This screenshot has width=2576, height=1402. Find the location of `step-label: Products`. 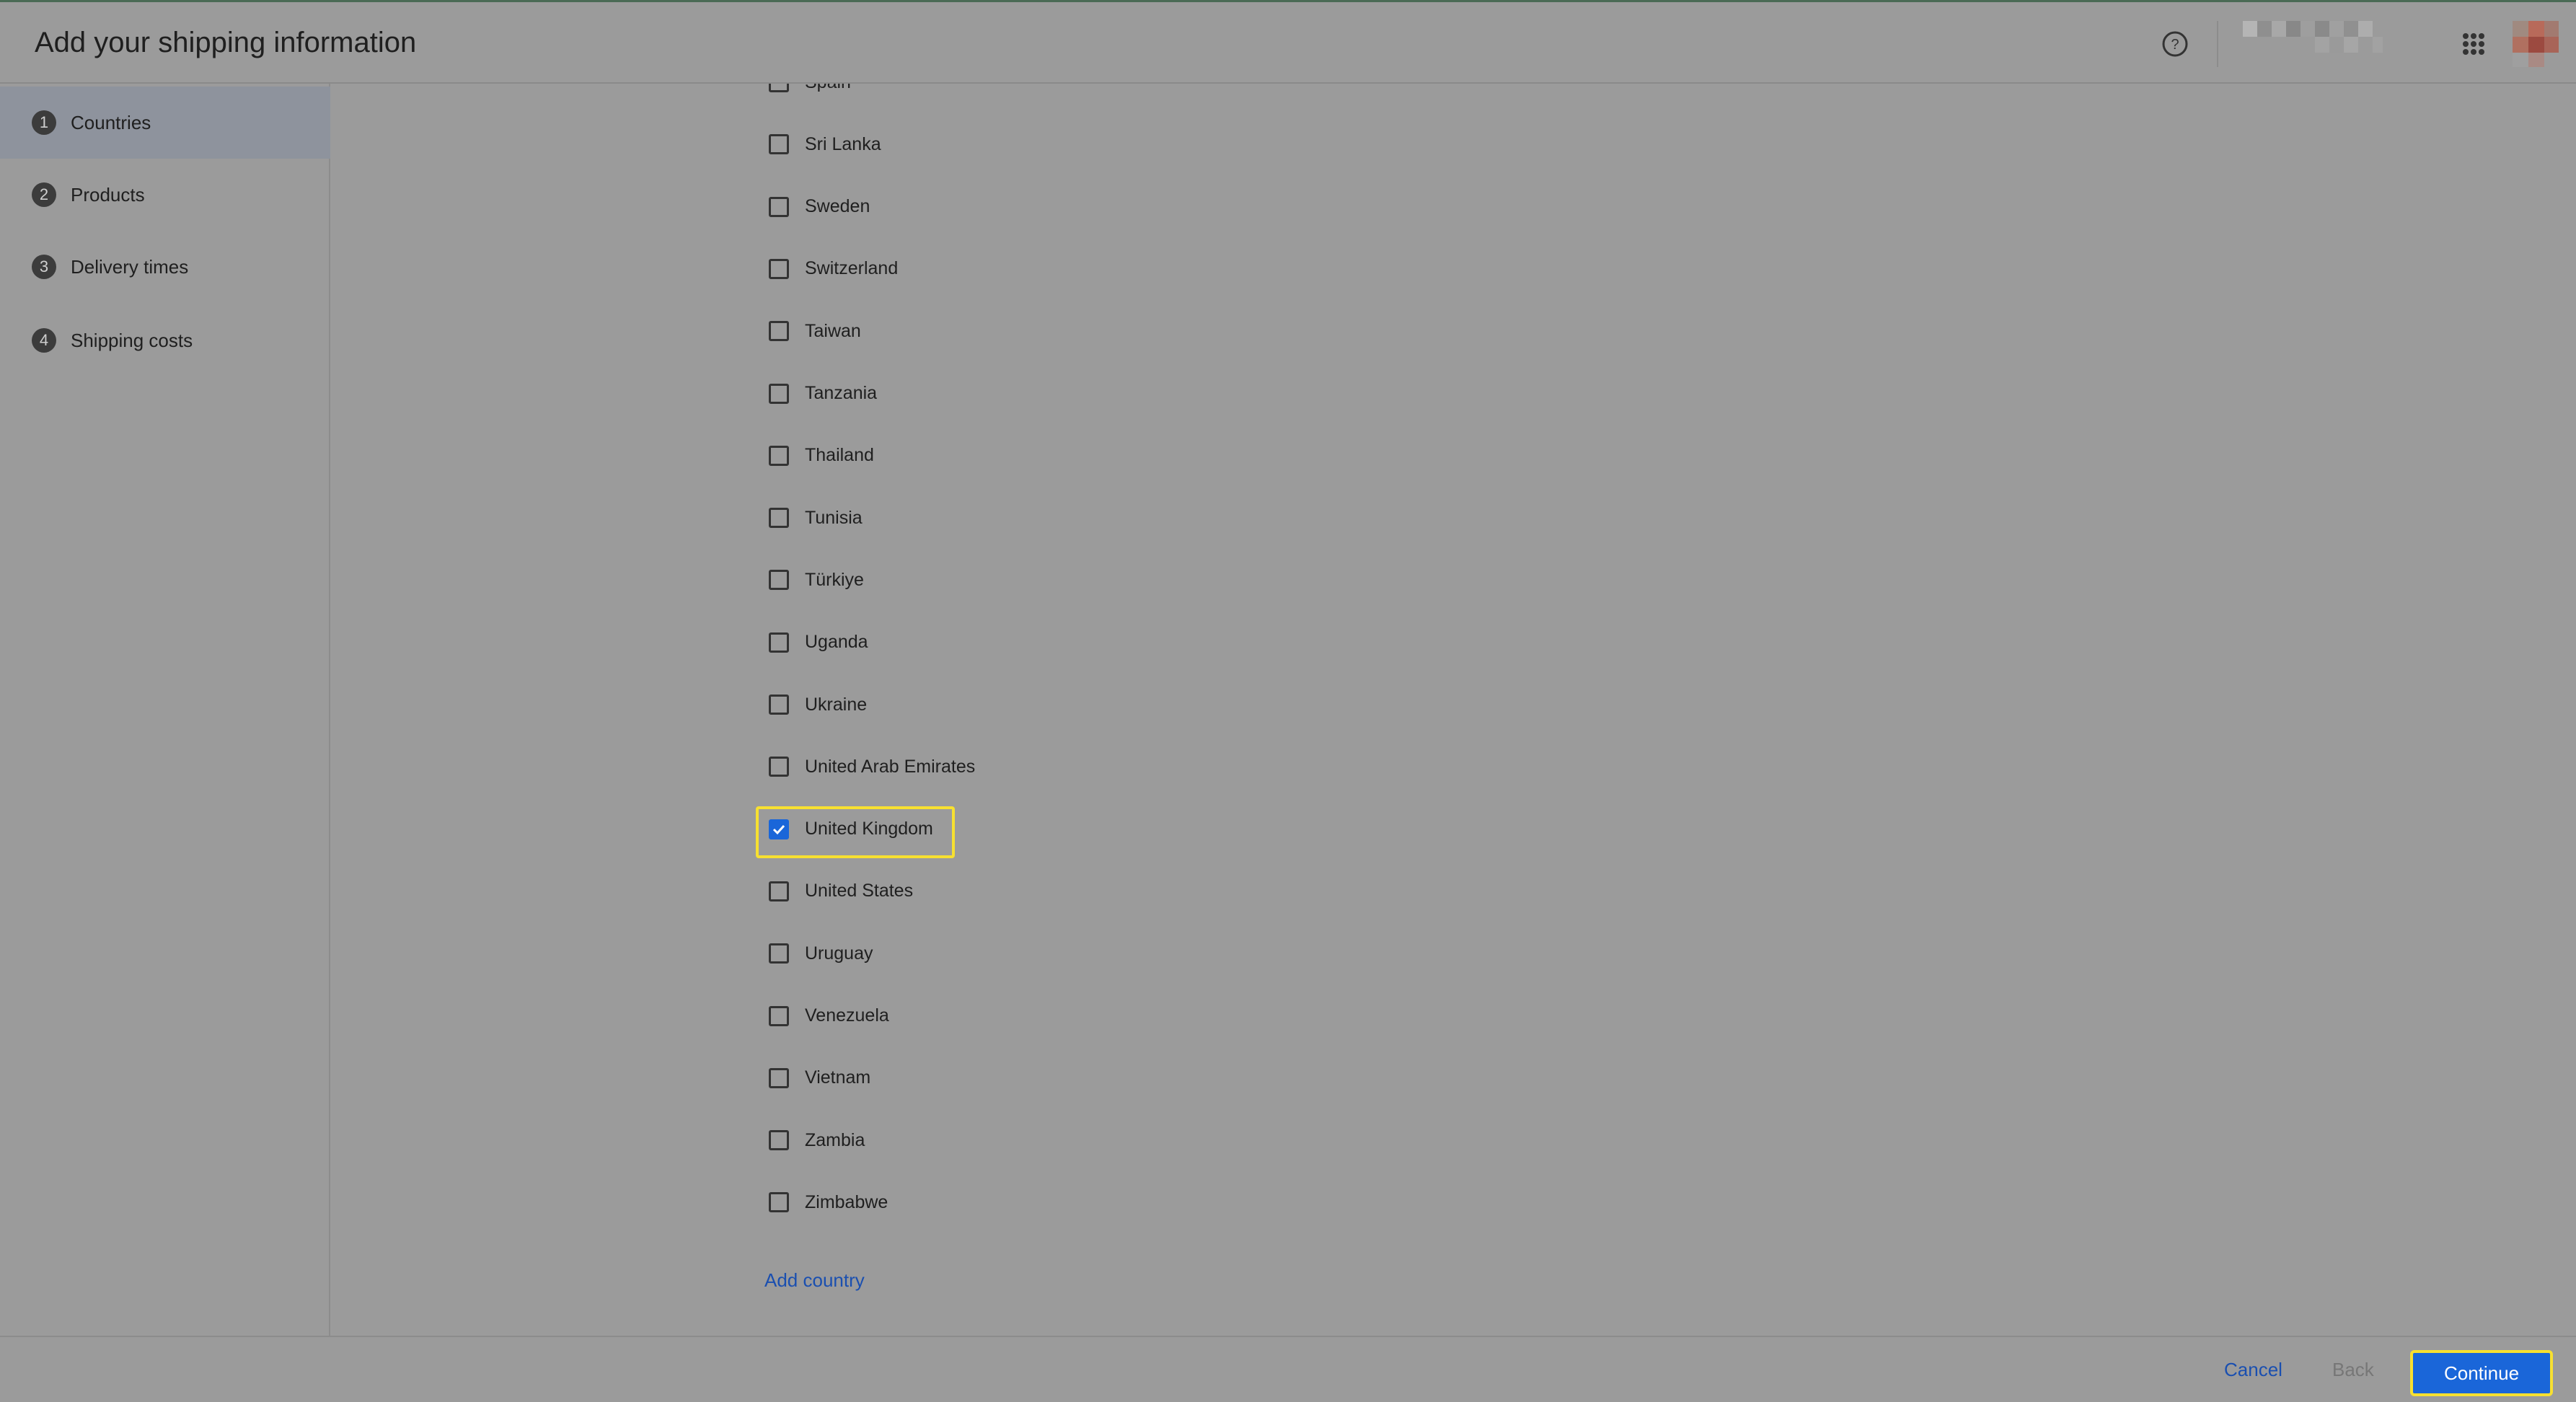

step-label: Products is located at coordinates (108, 195).